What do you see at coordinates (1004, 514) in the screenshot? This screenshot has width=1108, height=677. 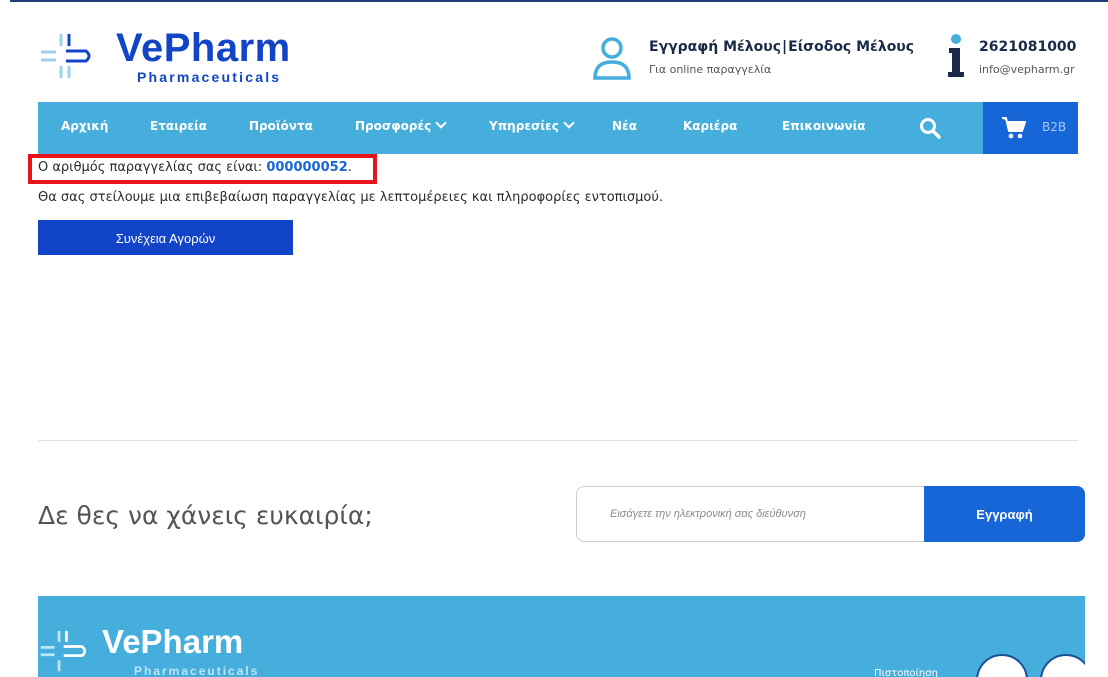 I see `newsletter-subscribe-button: Εγγραφή` at bounding box center [1004, 514].